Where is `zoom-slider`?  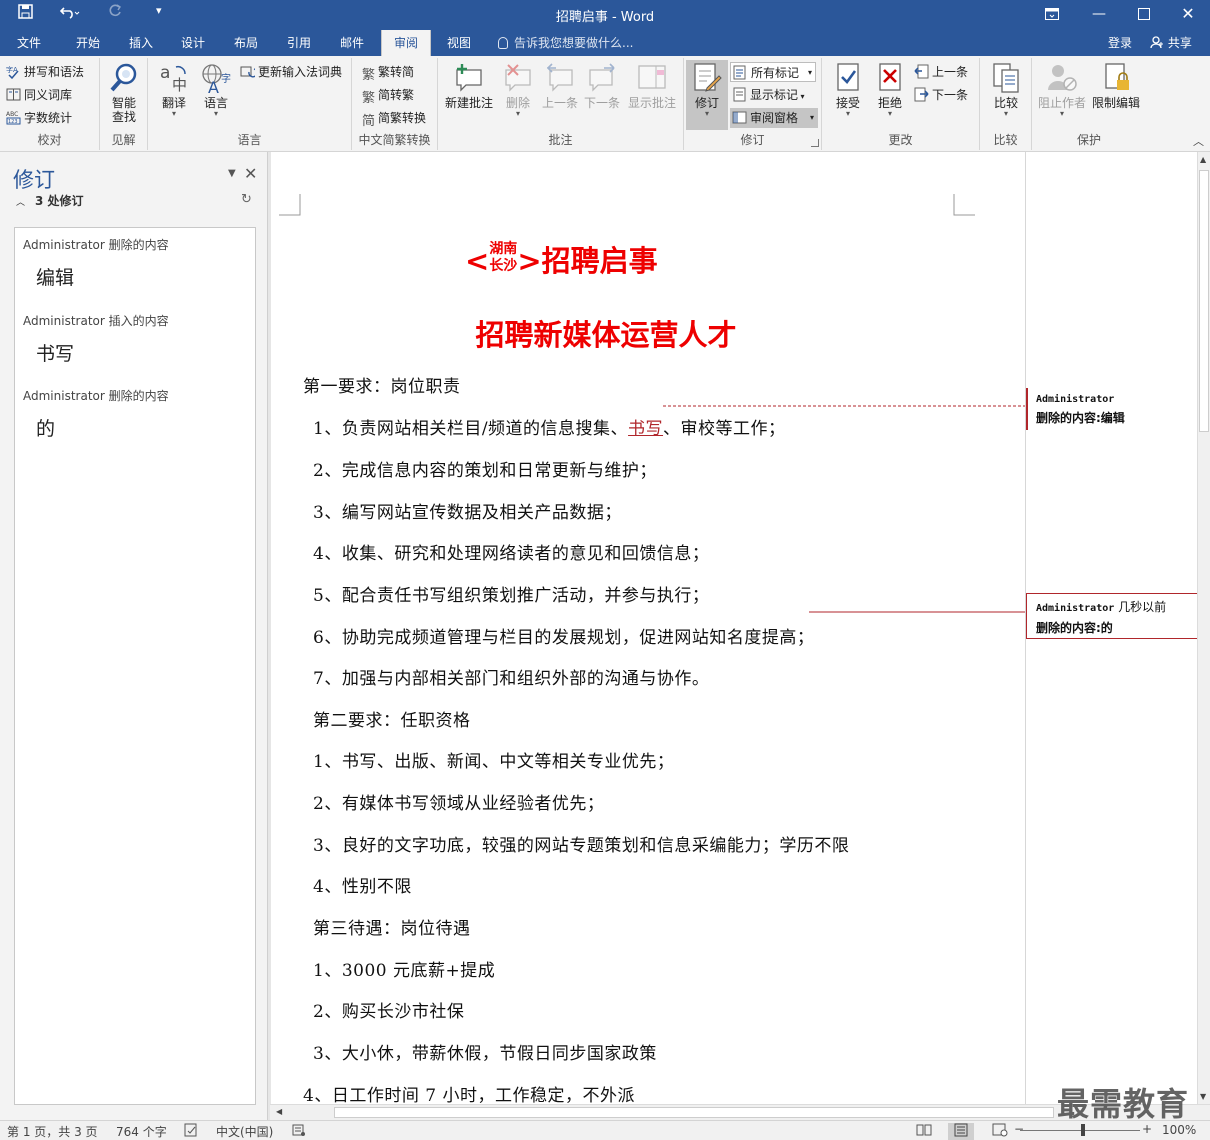
zoom-slider is located at coordinates (1080, 1130).